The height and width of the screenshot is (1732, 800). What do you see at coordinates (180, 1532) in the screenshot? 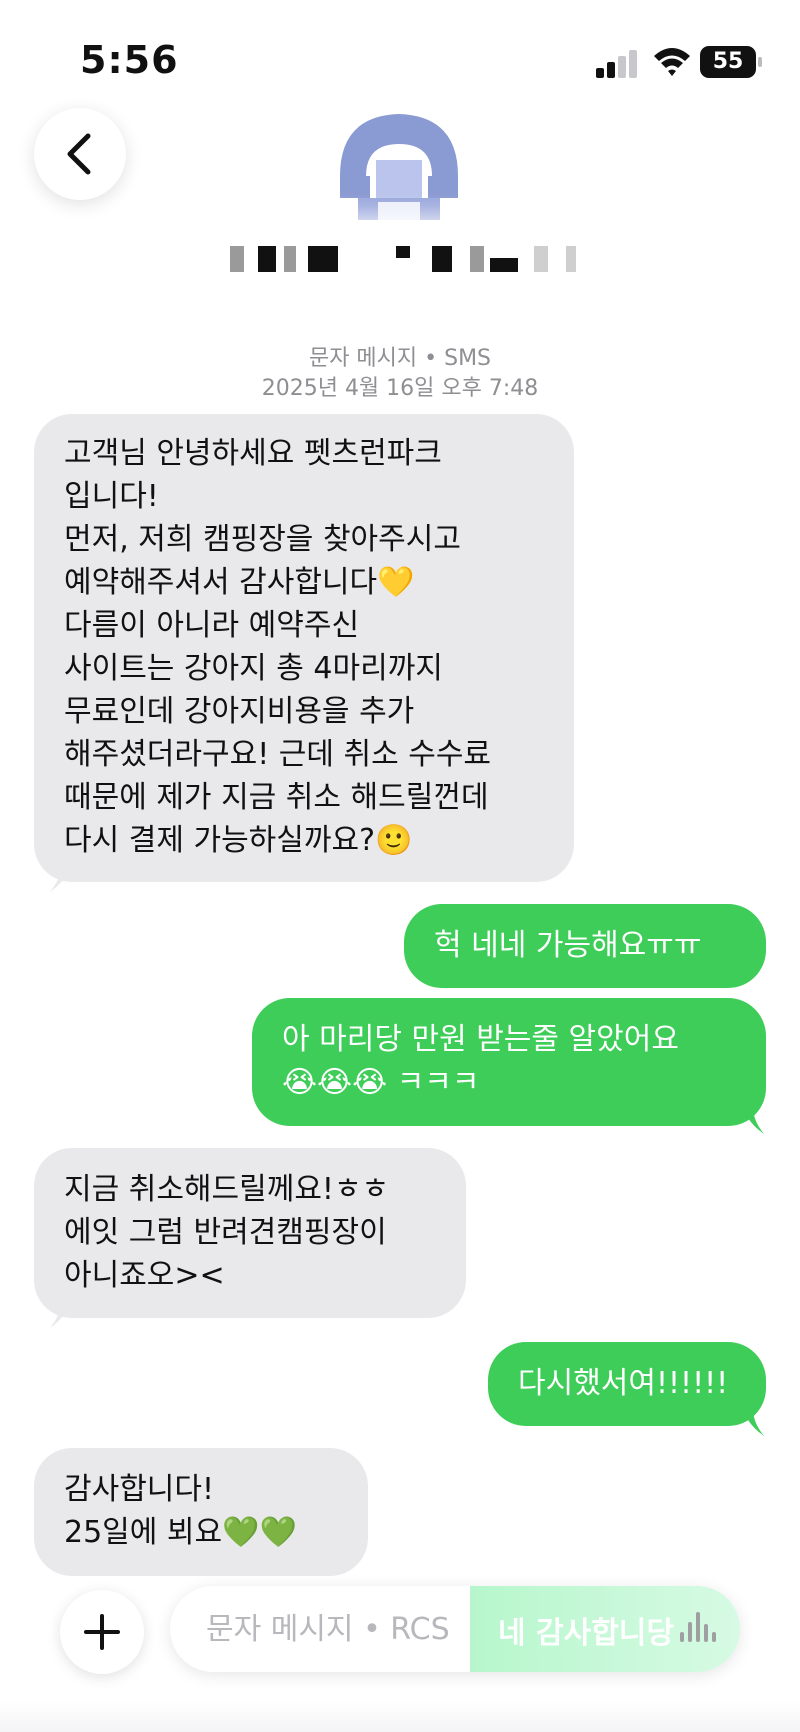
I see `message-line: 25일에 뵈요💚💚` at bounding box center [180, 1532].